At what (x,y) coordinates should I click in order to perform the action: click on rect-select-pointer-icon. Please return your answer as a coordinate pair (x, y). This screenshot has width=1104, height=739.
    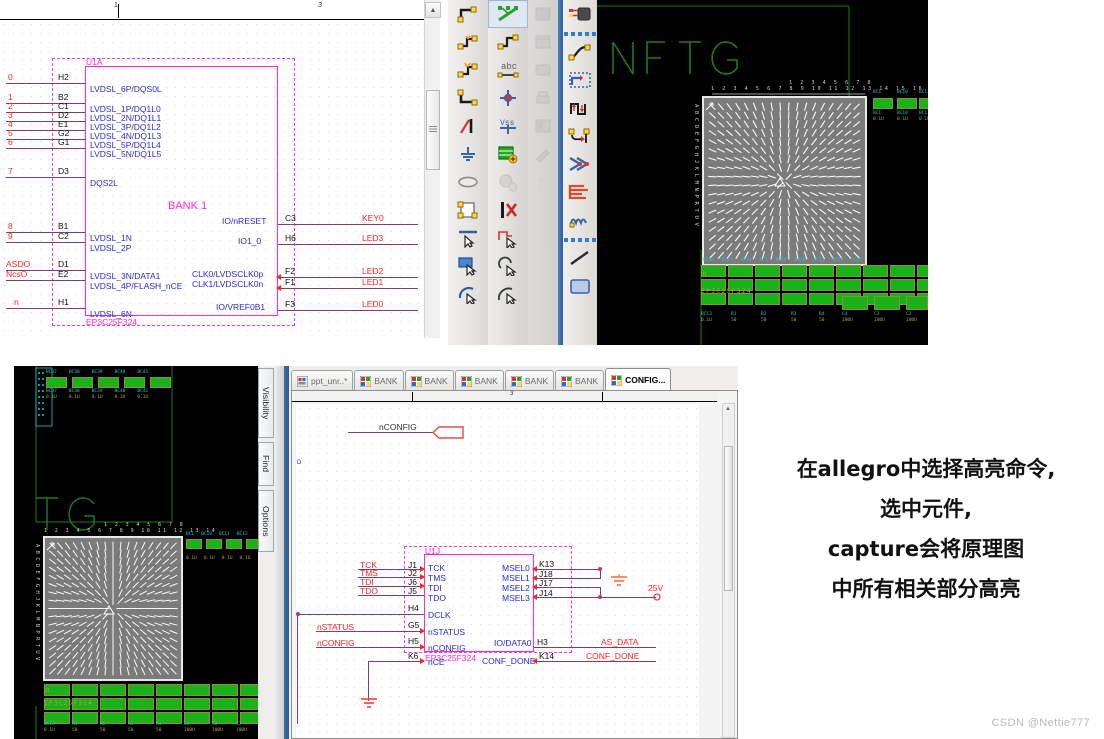
    Looking at the image, I should click on (508, 238).